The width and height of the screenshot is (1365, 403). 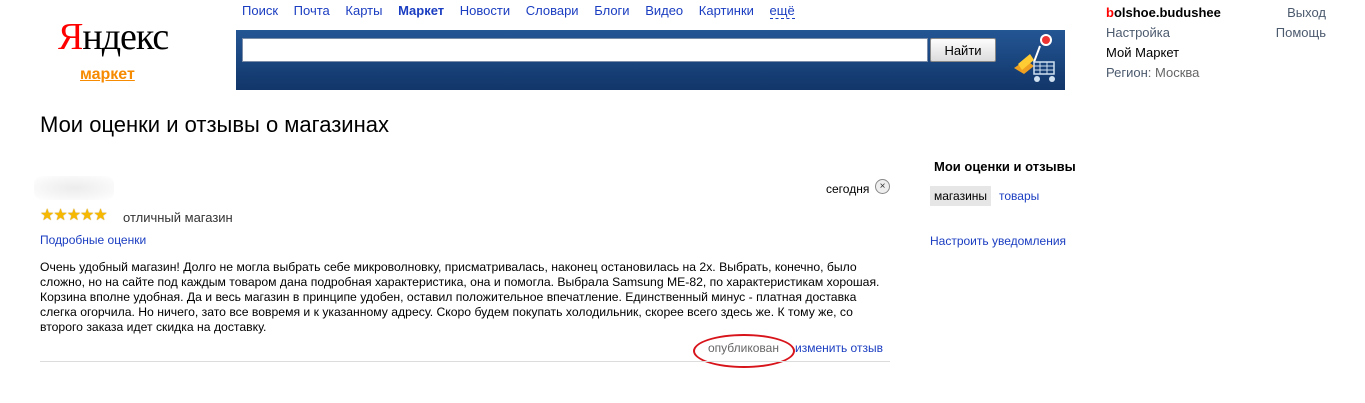 What do you see at coordinates (743, 348) in the screenshot?
I see `review-status: опубликован` at bounding box center [743, 348].